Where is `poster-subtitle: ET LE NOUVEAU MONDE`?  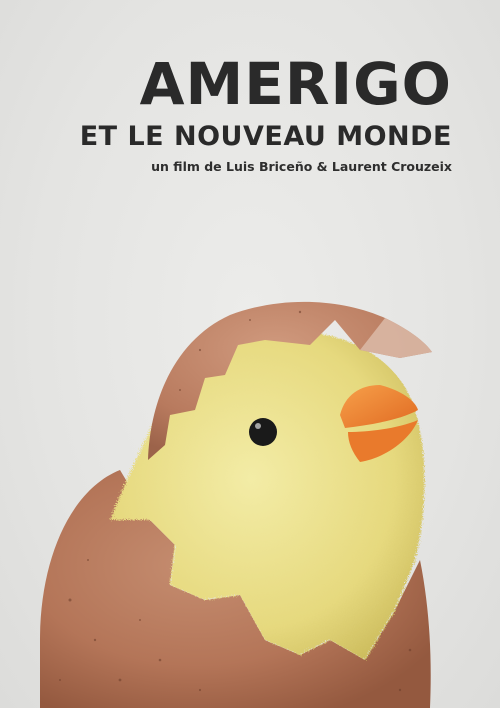 poster-subtitle: ET LE NOUVEAU MONDE is located at coordinates (265, 136).